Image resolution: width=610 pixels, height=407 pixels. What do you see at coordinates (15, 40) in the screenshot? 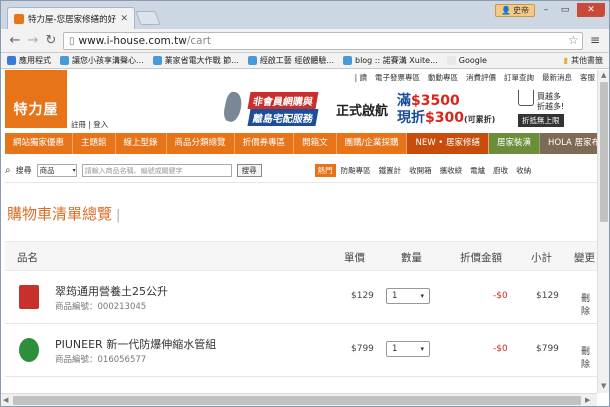
I see `back-icon: ←` at bounding box center [15, 40].